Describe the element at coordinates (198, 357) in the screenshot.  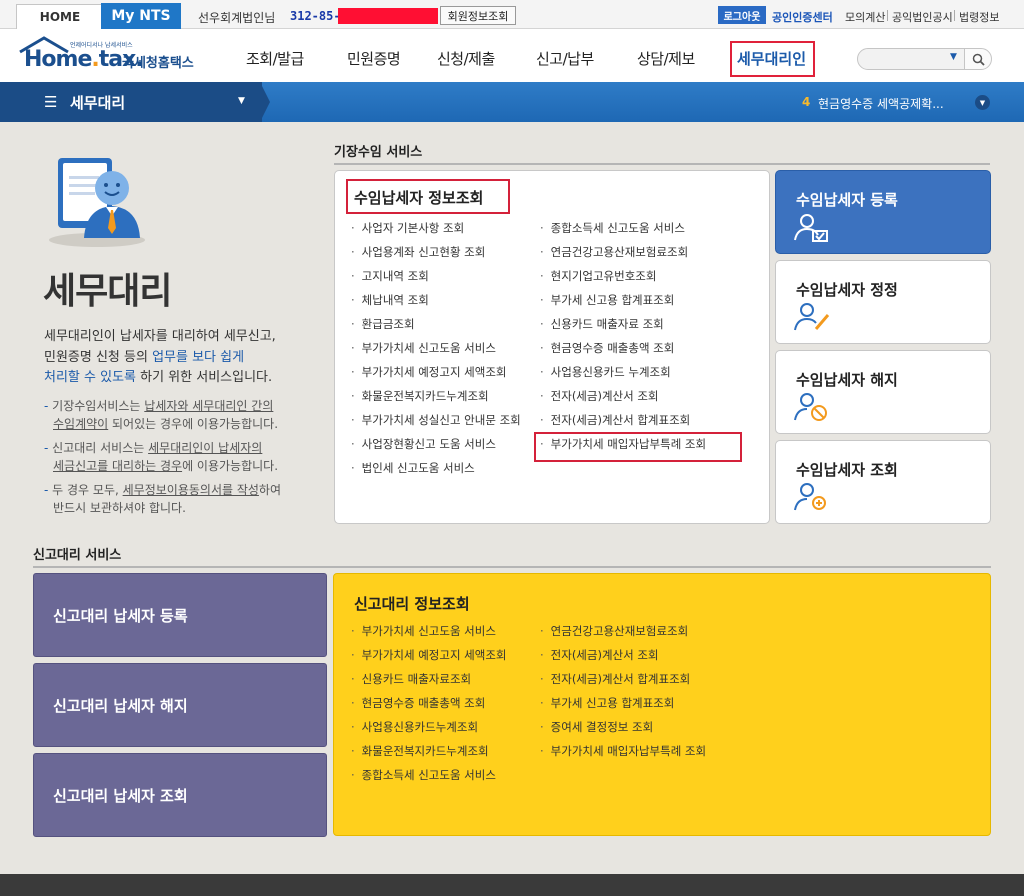
I see `desc-highlight: 업무를 보다 쉽게` at that location.